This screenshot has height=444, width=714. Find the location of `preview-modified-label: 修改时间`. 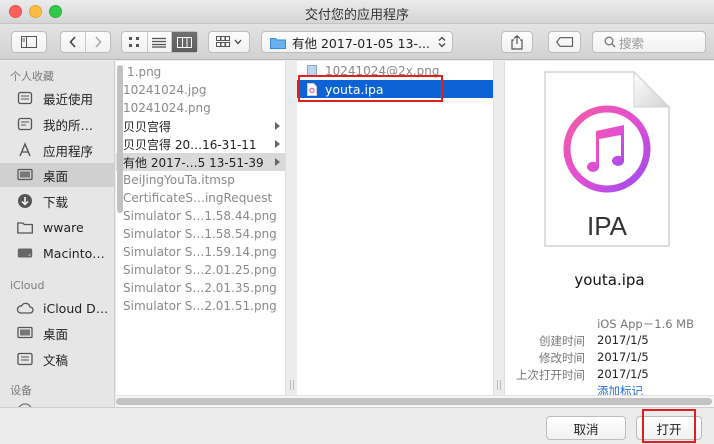

preview-modified-label: 修改时间 is located at coordinates (562, 358).